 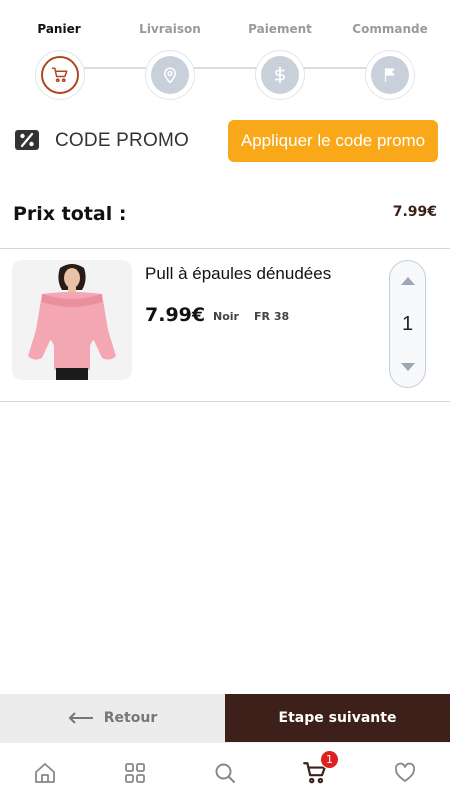 What do you see at coordinates (59, 29) in the screenshot?
I see `step-label-panier: Panier` at bounding box center [59, 29].